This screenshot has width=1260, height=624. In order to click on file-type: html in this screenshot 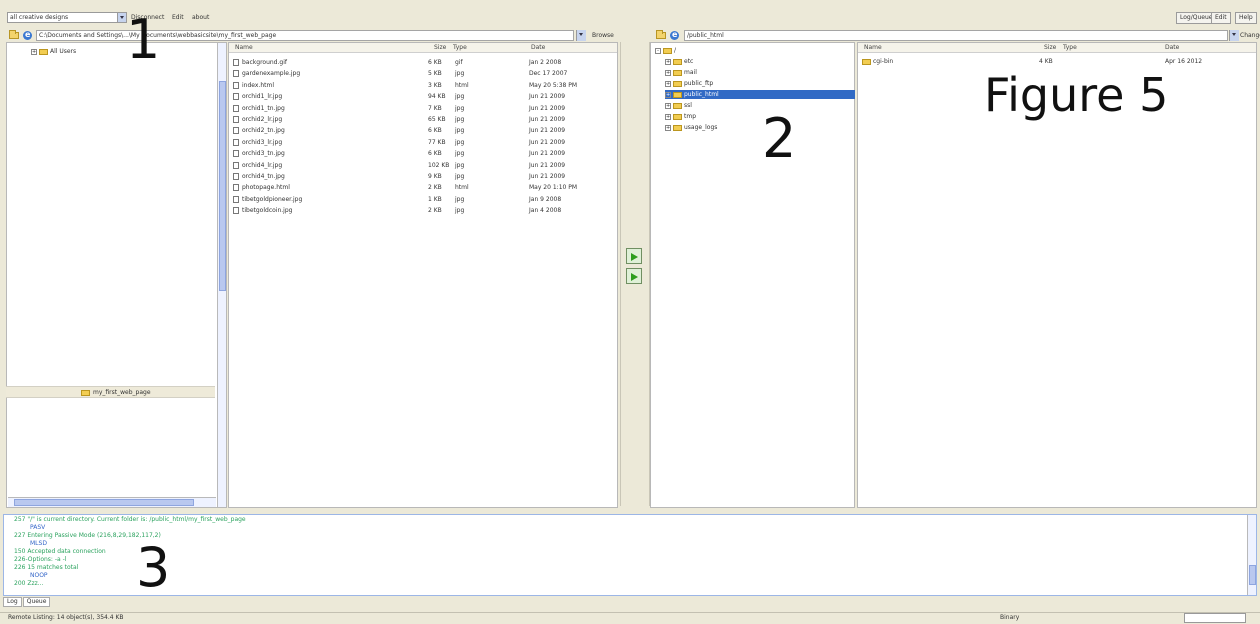, I will do `click(462, 188)`.